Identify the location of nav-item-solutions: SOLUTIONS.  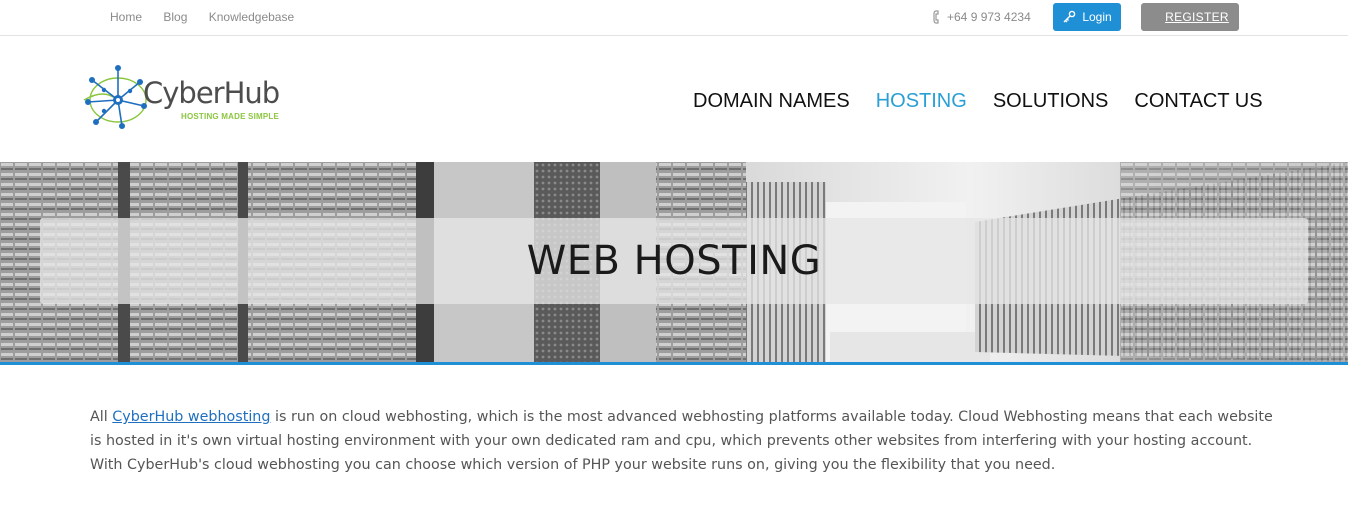
(1051, 101).